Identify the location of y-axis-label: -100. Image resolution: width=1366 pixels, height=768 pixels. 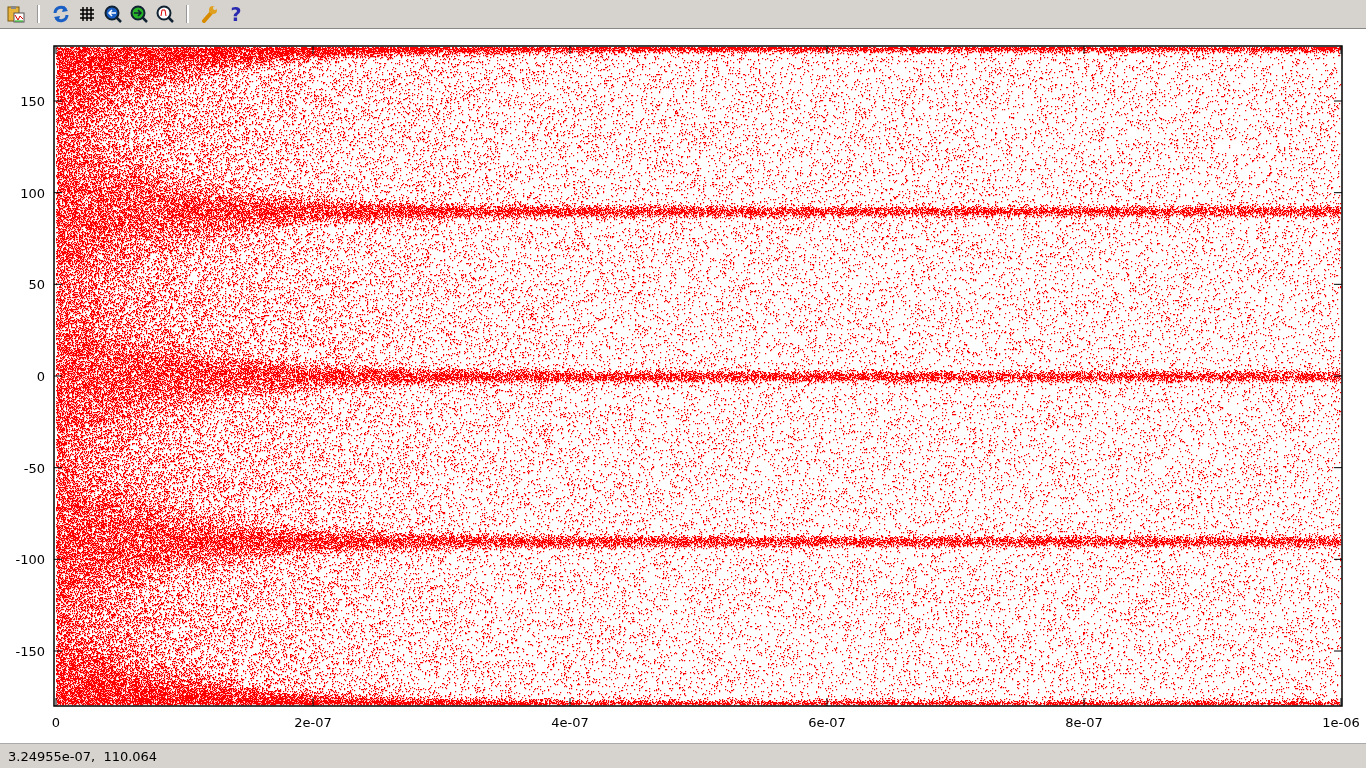
(30, 560).